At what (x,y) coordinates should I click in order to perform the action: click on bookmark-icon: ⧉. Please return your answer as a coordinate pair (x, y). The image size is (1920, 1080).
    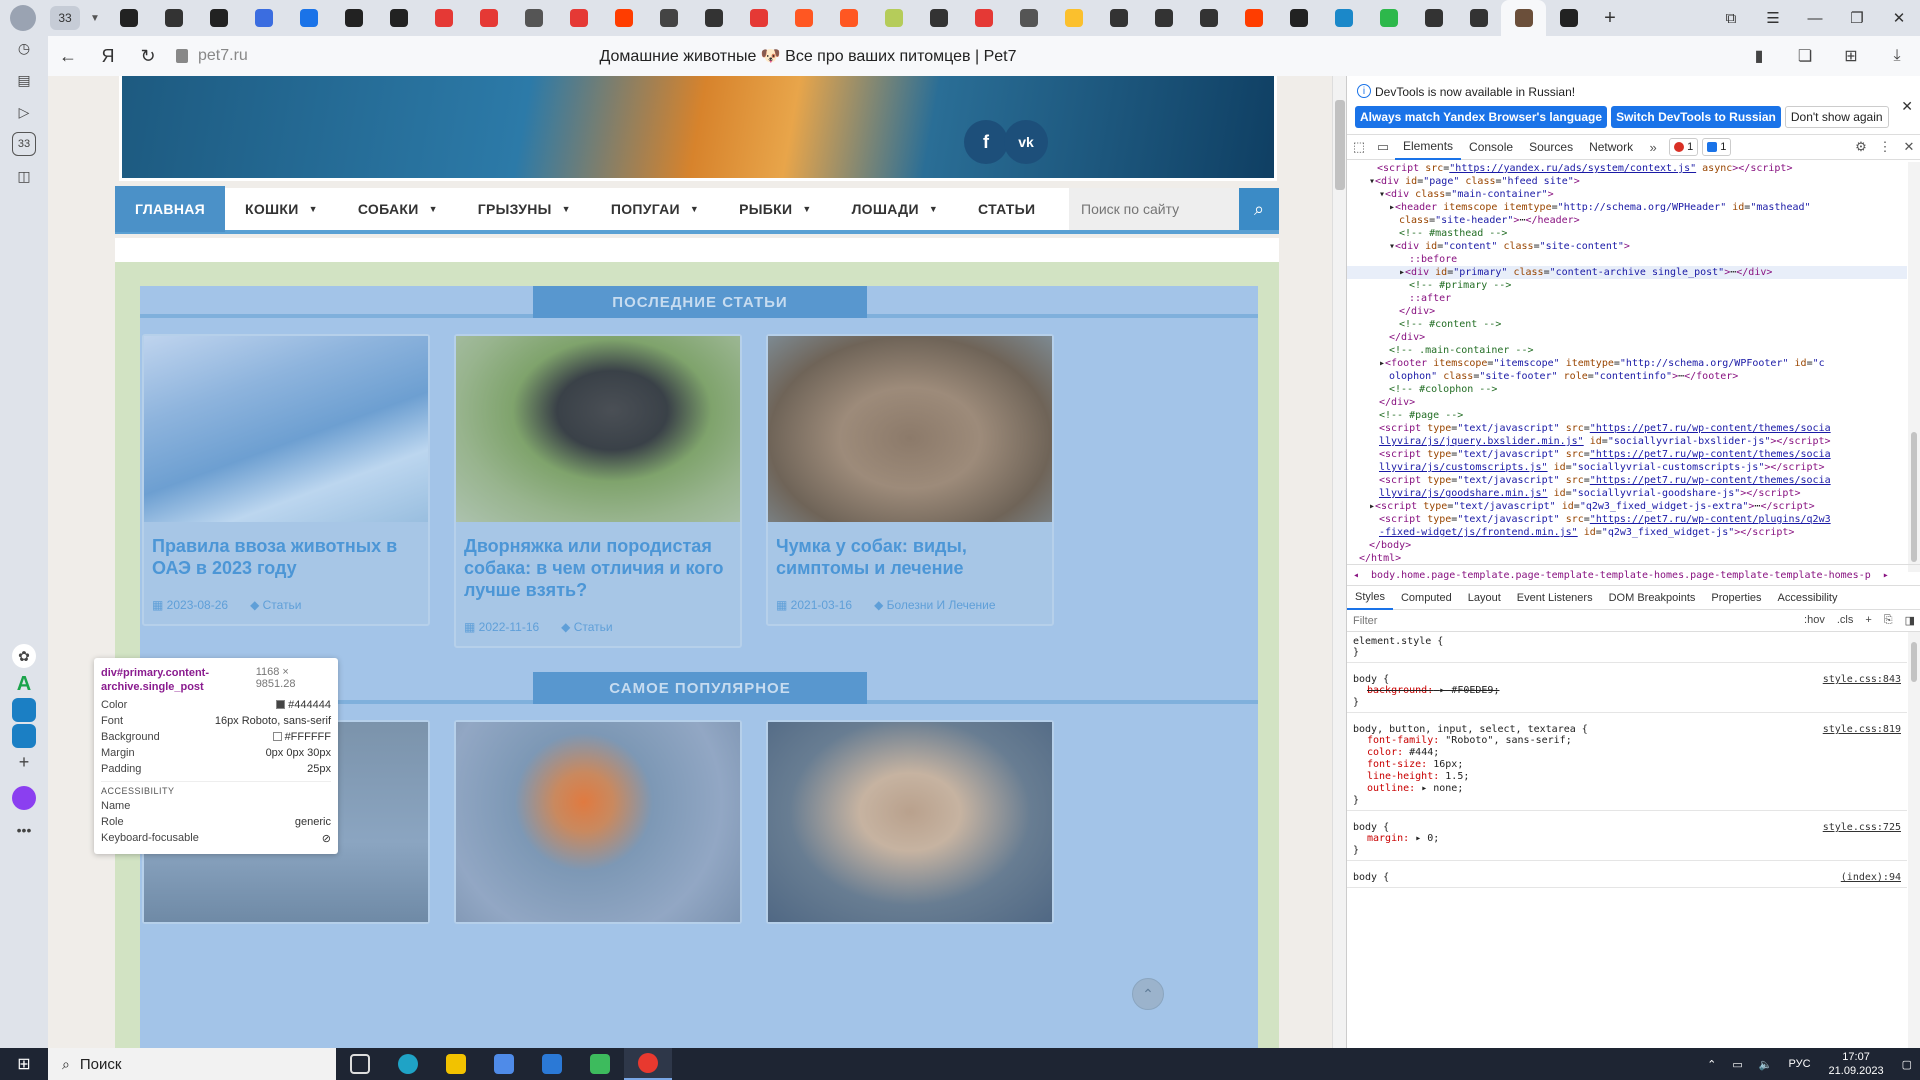
    Looking at the image, I should click on (1731, 18).